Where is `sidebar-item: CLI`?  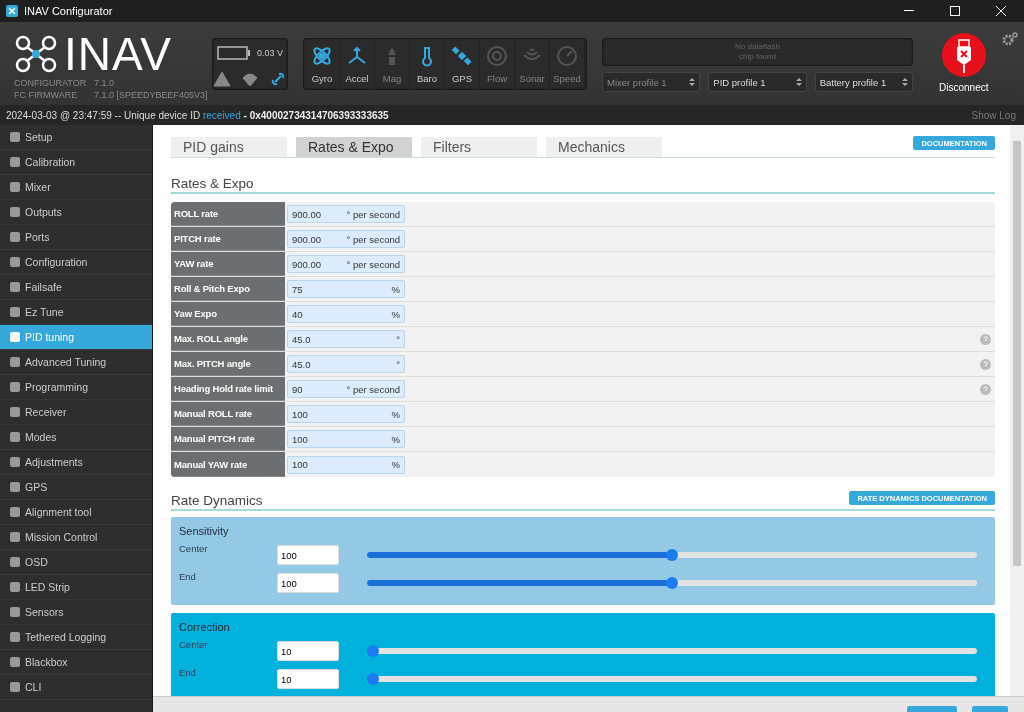
sidebar-item: CLI is located at coordinates (76, 687).